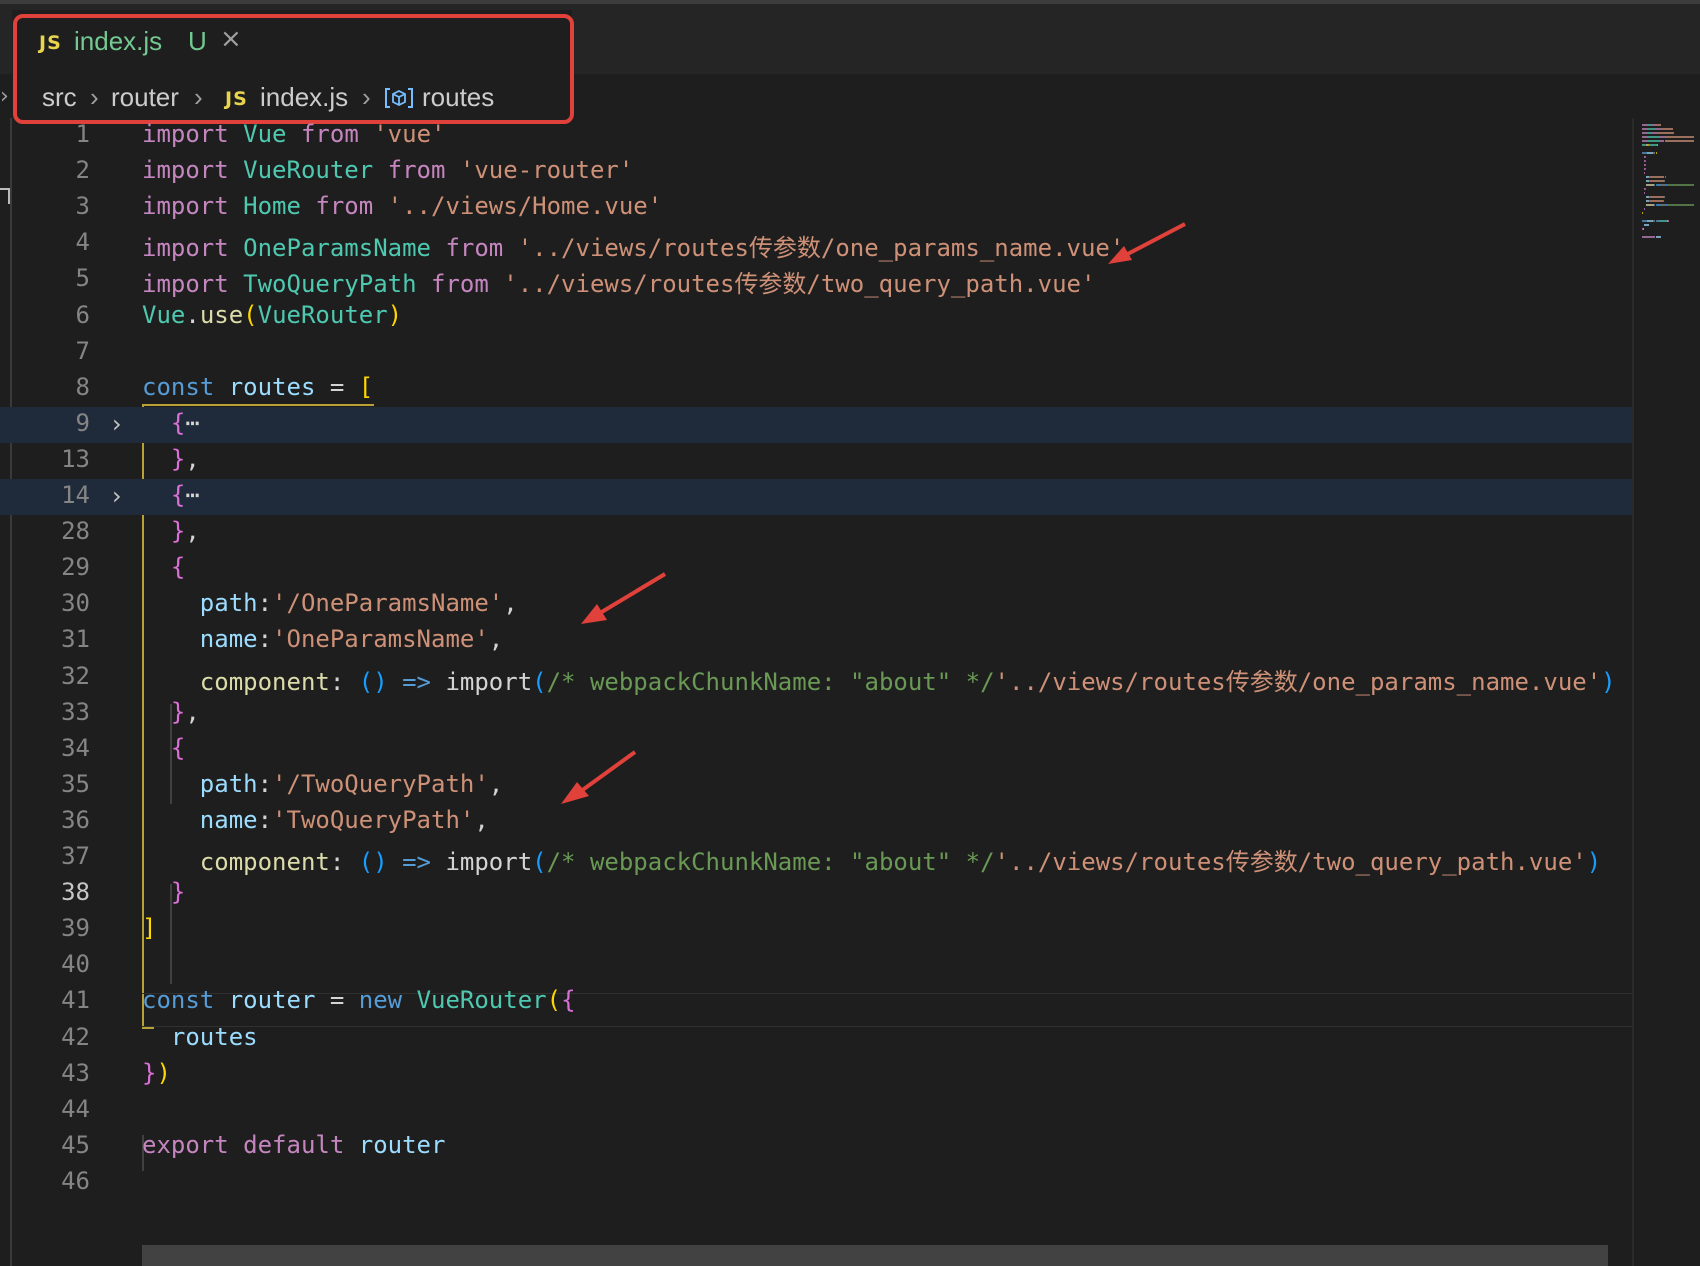 This screenshot has width=1700, height=1266. I want to click on code-line: 44, so click(816, 1111).